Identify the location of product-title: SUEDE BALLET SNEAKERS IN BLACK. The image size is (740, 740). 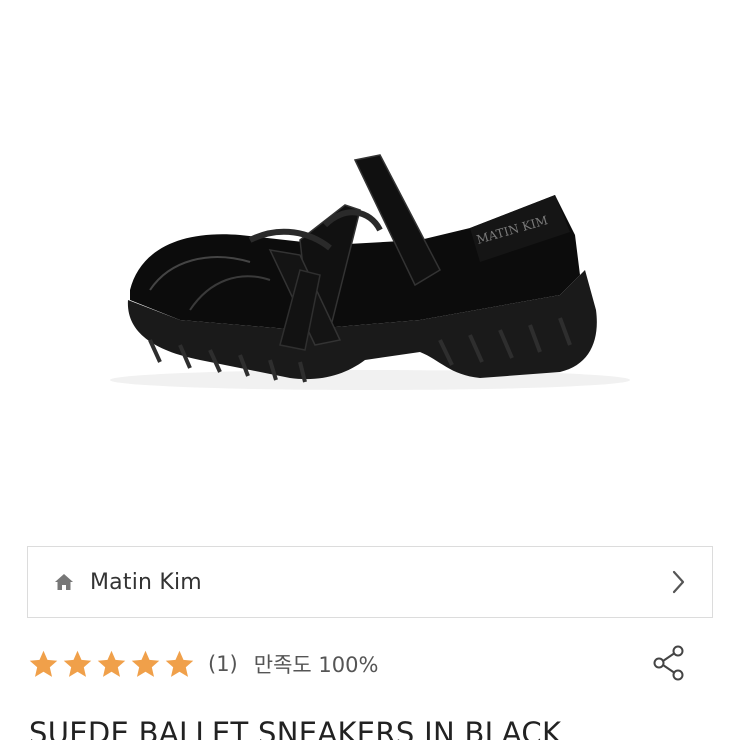
(295, 728).